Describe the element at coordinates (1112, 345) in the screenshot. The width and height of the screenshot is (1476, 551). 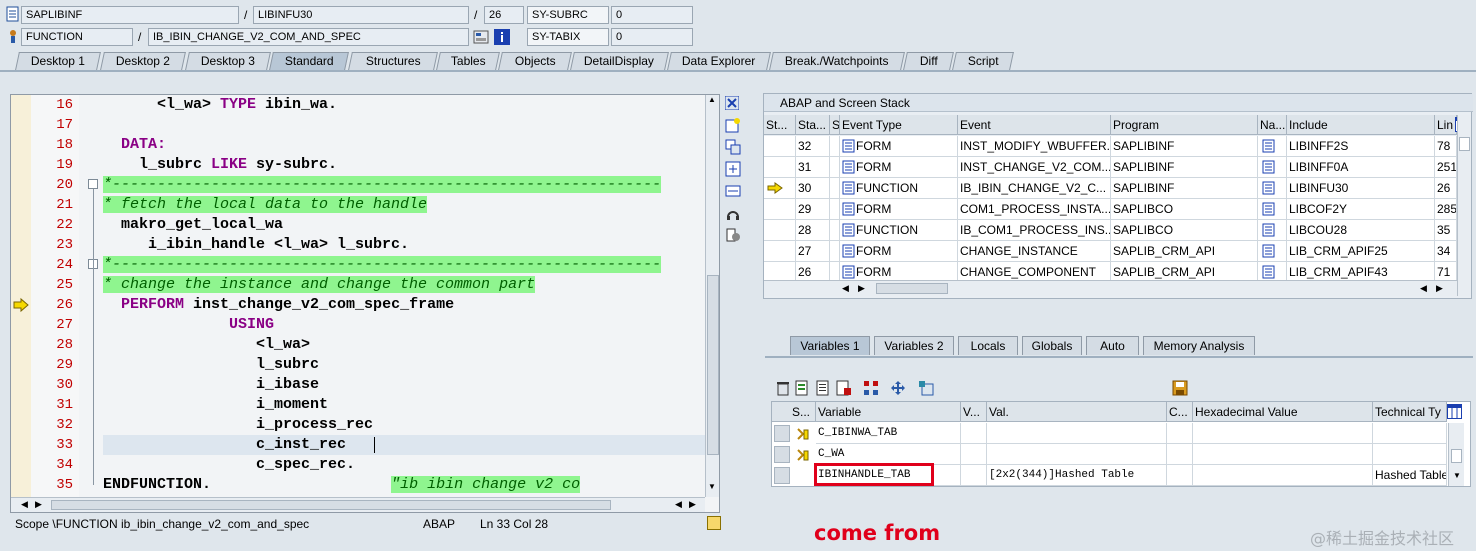
I see `tab-auto: Auto` at that location.